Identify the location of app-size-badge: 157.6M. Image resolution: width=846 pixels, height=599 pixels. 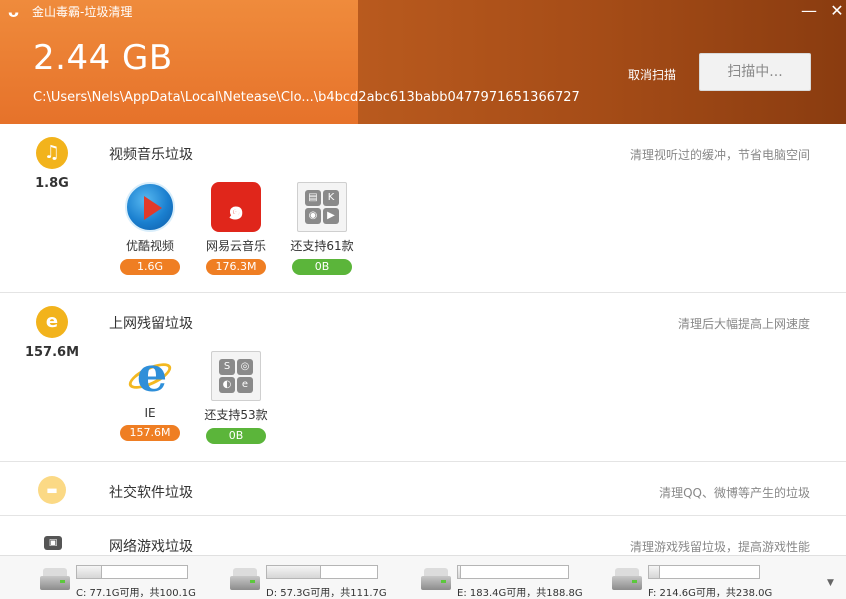
(150, 433).